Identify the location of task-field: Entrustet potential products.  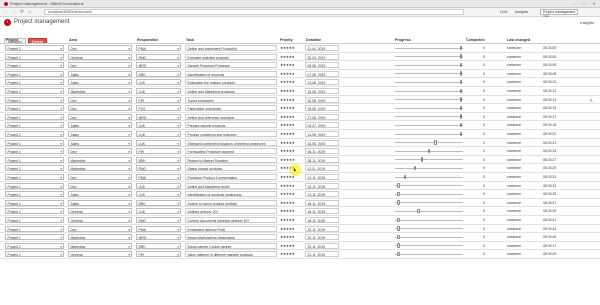
(231, 56).